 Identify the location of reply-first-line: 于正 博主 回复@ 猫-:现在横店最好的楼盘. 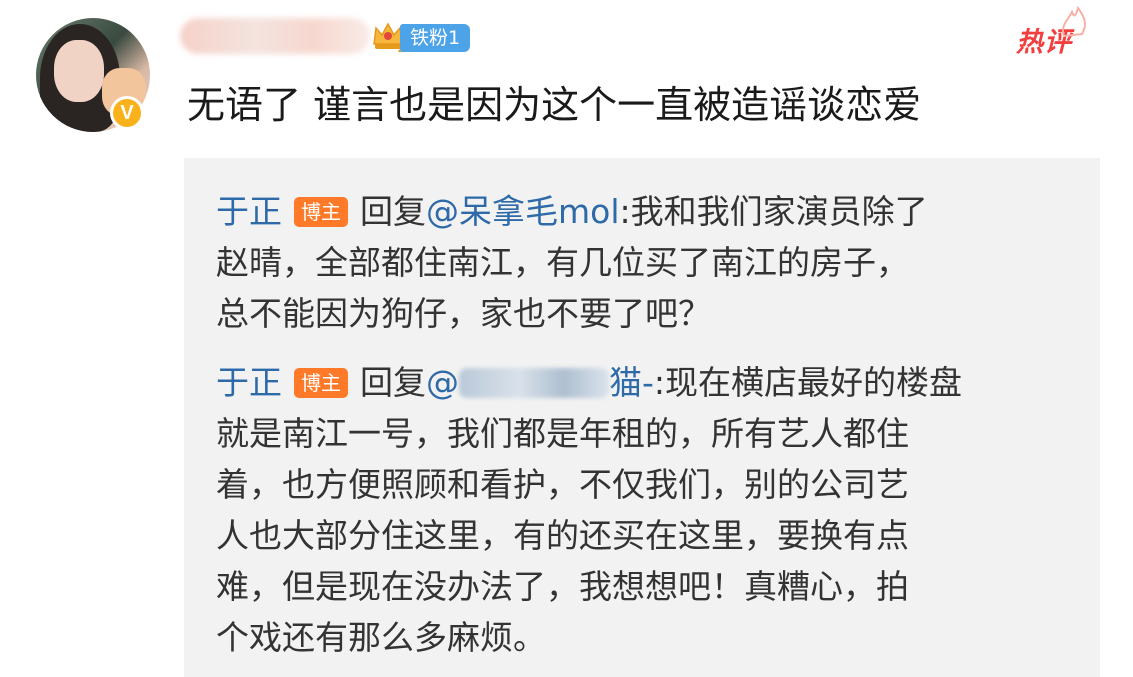
(636, 382).